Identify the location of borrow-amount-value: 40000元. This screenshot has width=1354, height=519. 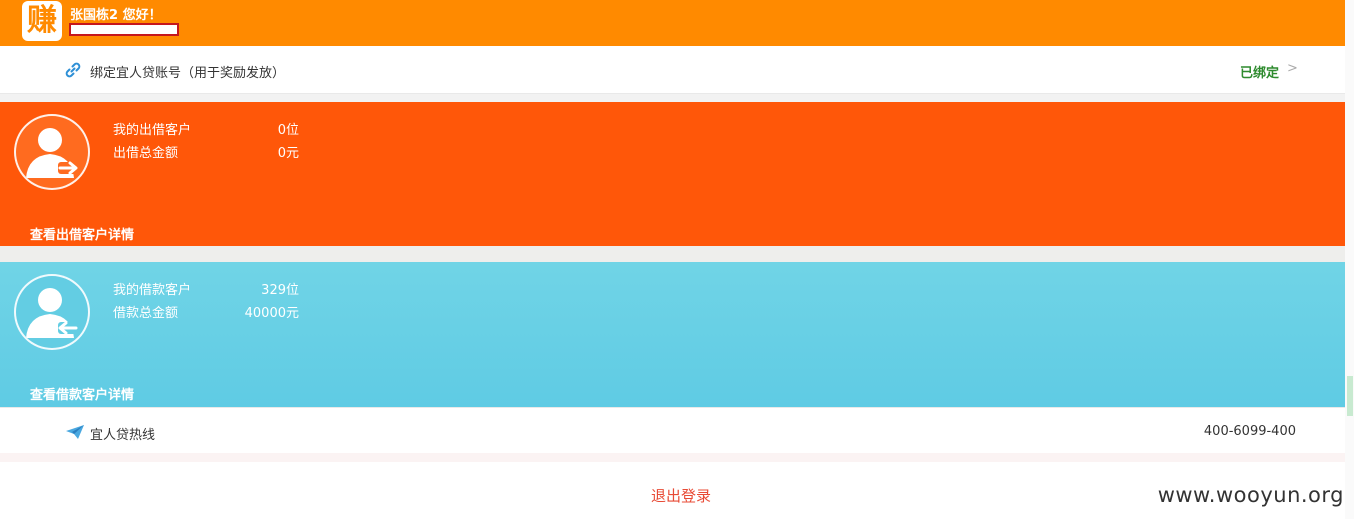
(271, 313).